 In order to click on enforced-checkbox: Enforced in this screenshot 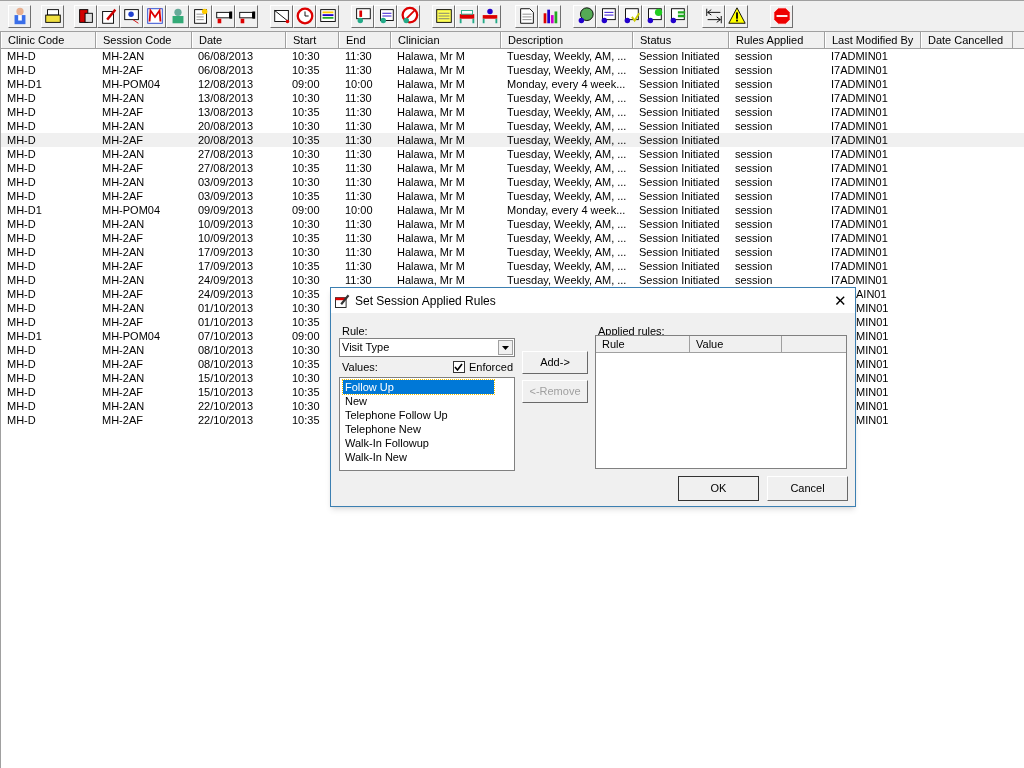, I will do `click(482, 367)`.